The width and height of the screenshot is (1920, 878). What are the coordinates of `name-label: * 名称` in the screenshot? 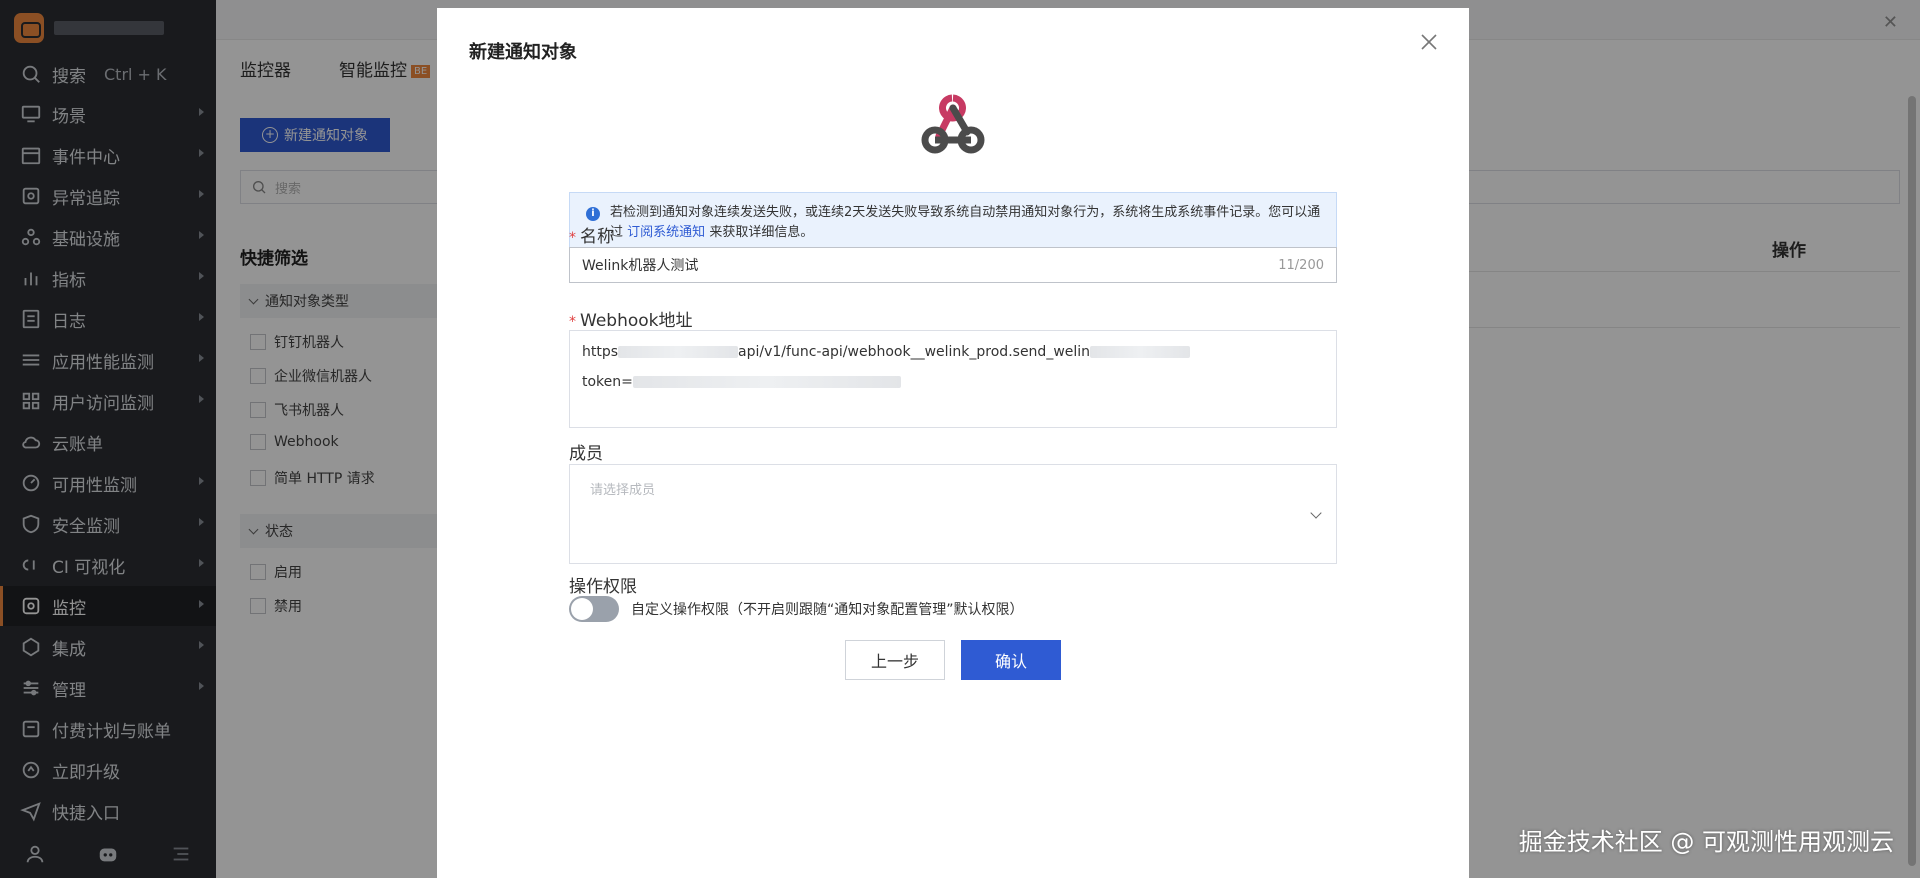 It's located at (591, 234).